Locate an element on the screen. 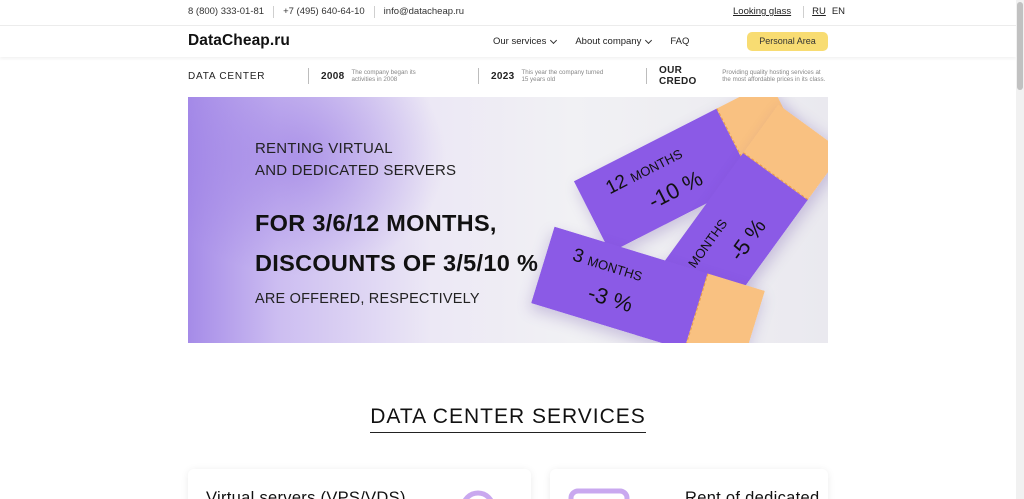 This screenshot has width=1024, height=499. service-card-vps: Virtual servers (VPS/VDS) is located at coordinates (359, 484).